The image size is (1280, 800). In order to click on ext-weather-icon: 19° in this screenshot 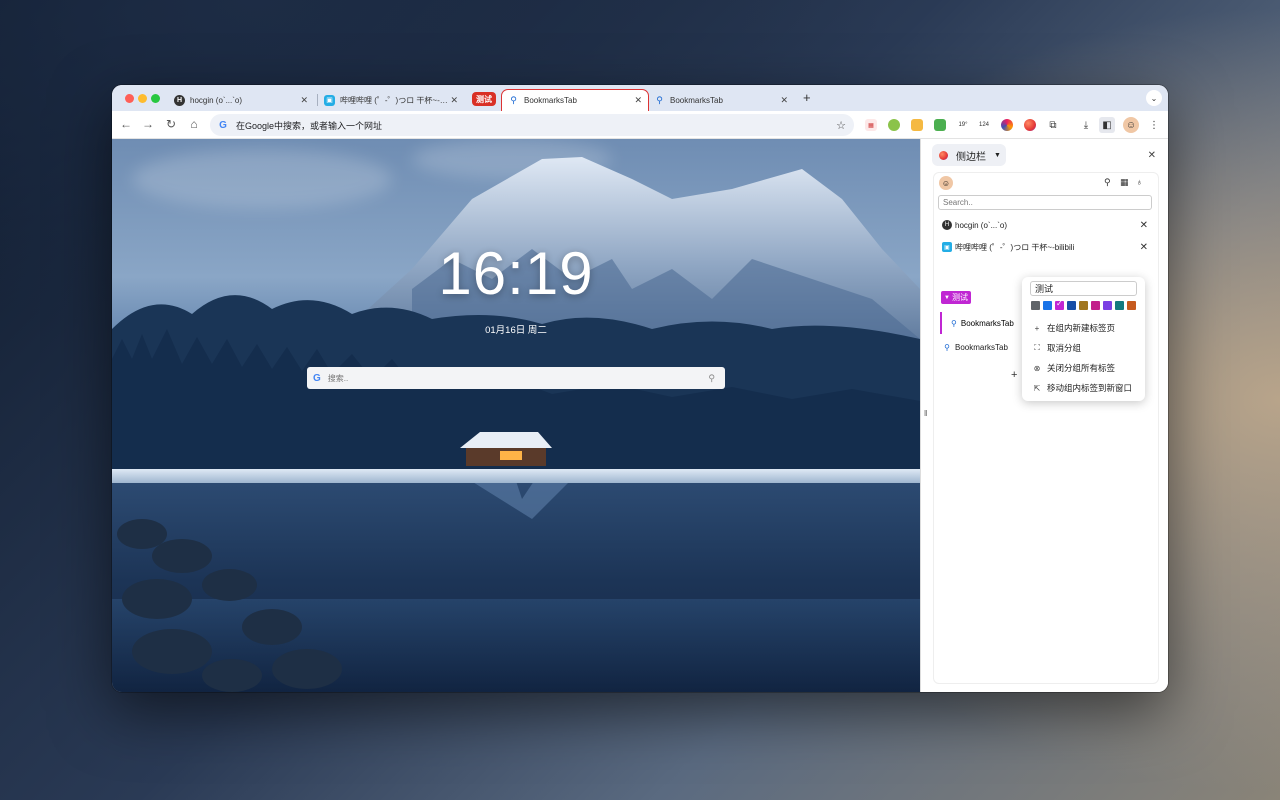, I will do `click(963, 125)`.